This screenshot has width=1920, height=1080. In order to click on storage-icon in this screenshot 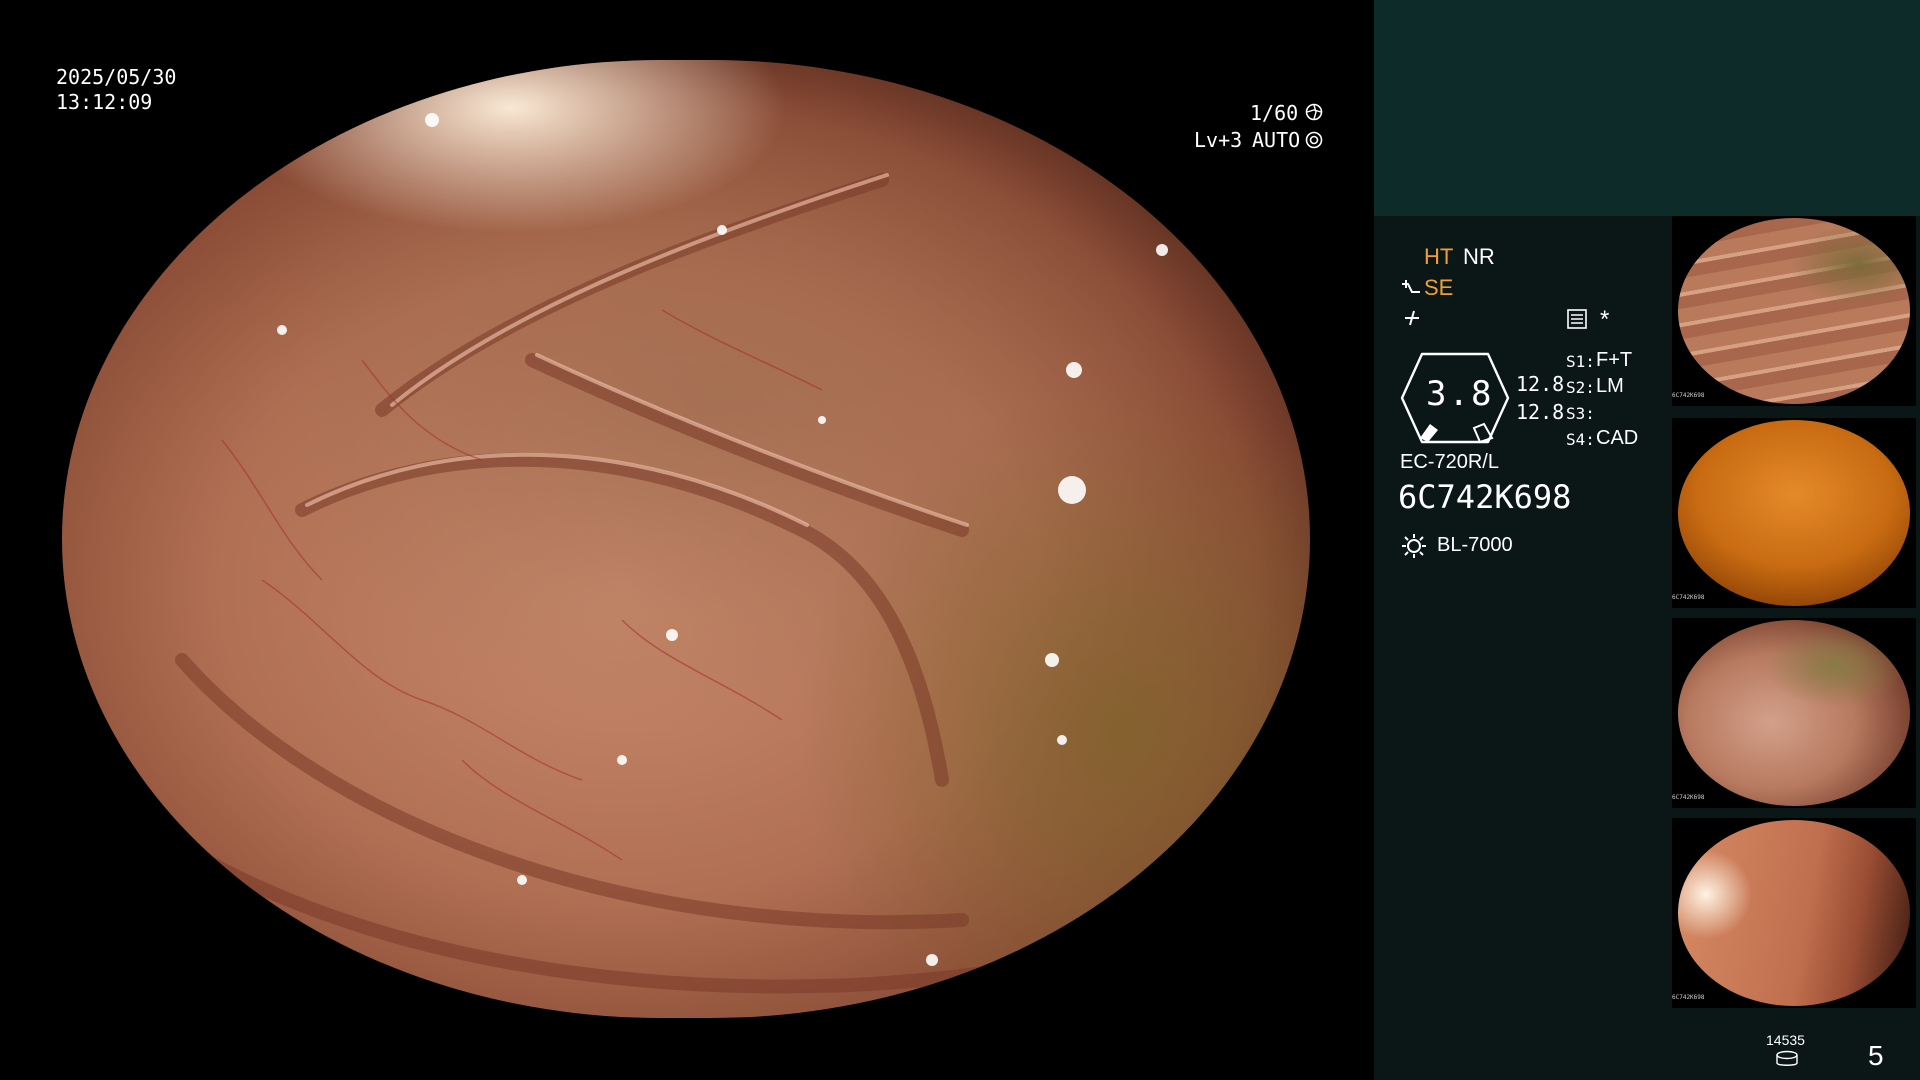, I will do `click(1787, 1059)`.